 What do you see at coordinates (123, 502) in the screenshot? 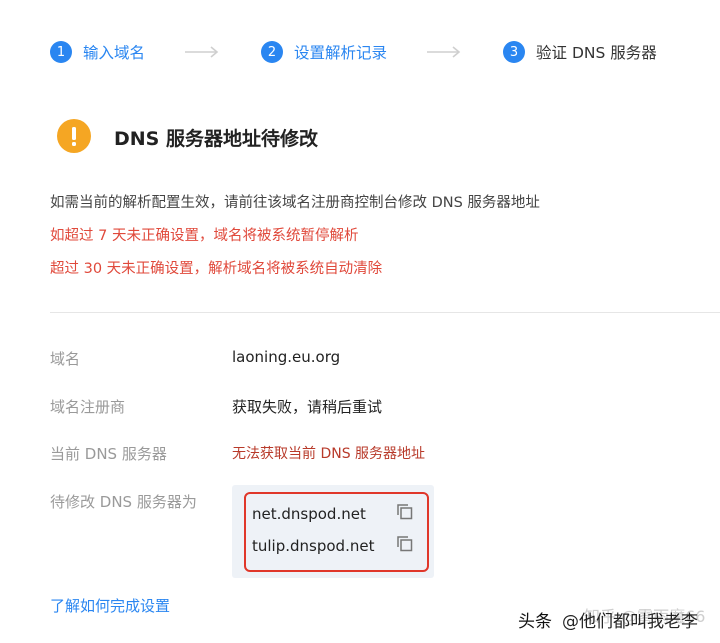
I see `target-dns-label: 待修改 DNS 服务器为` at bounding box center [123, 502].